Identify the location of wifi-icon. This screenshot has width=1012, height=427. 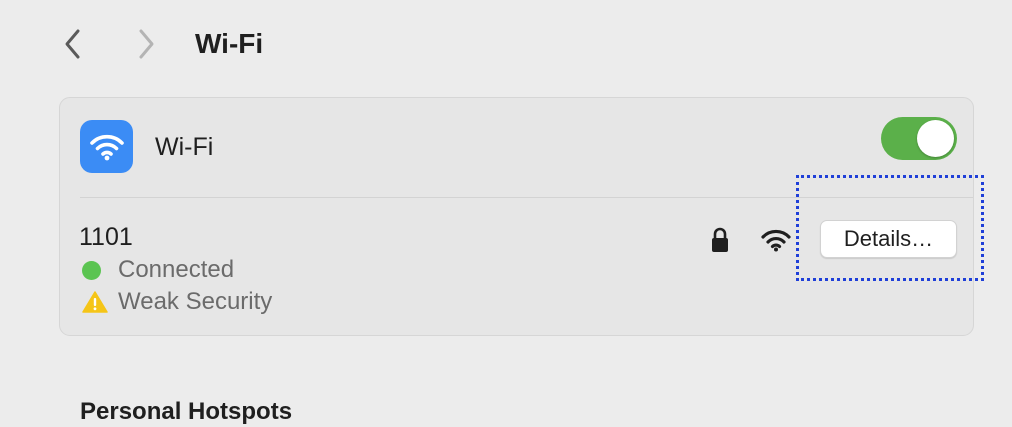
(106, 146).